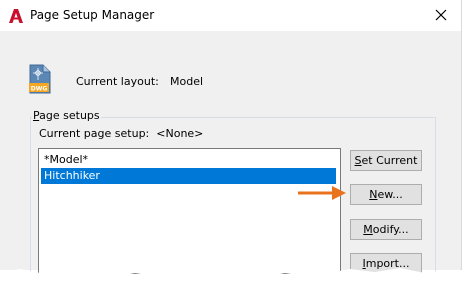 The width and height of the screenshot is (462, 302). Describe the element at coordinates (322, 193) in the screenshot. I see `callout-arrow-icon` at that location.